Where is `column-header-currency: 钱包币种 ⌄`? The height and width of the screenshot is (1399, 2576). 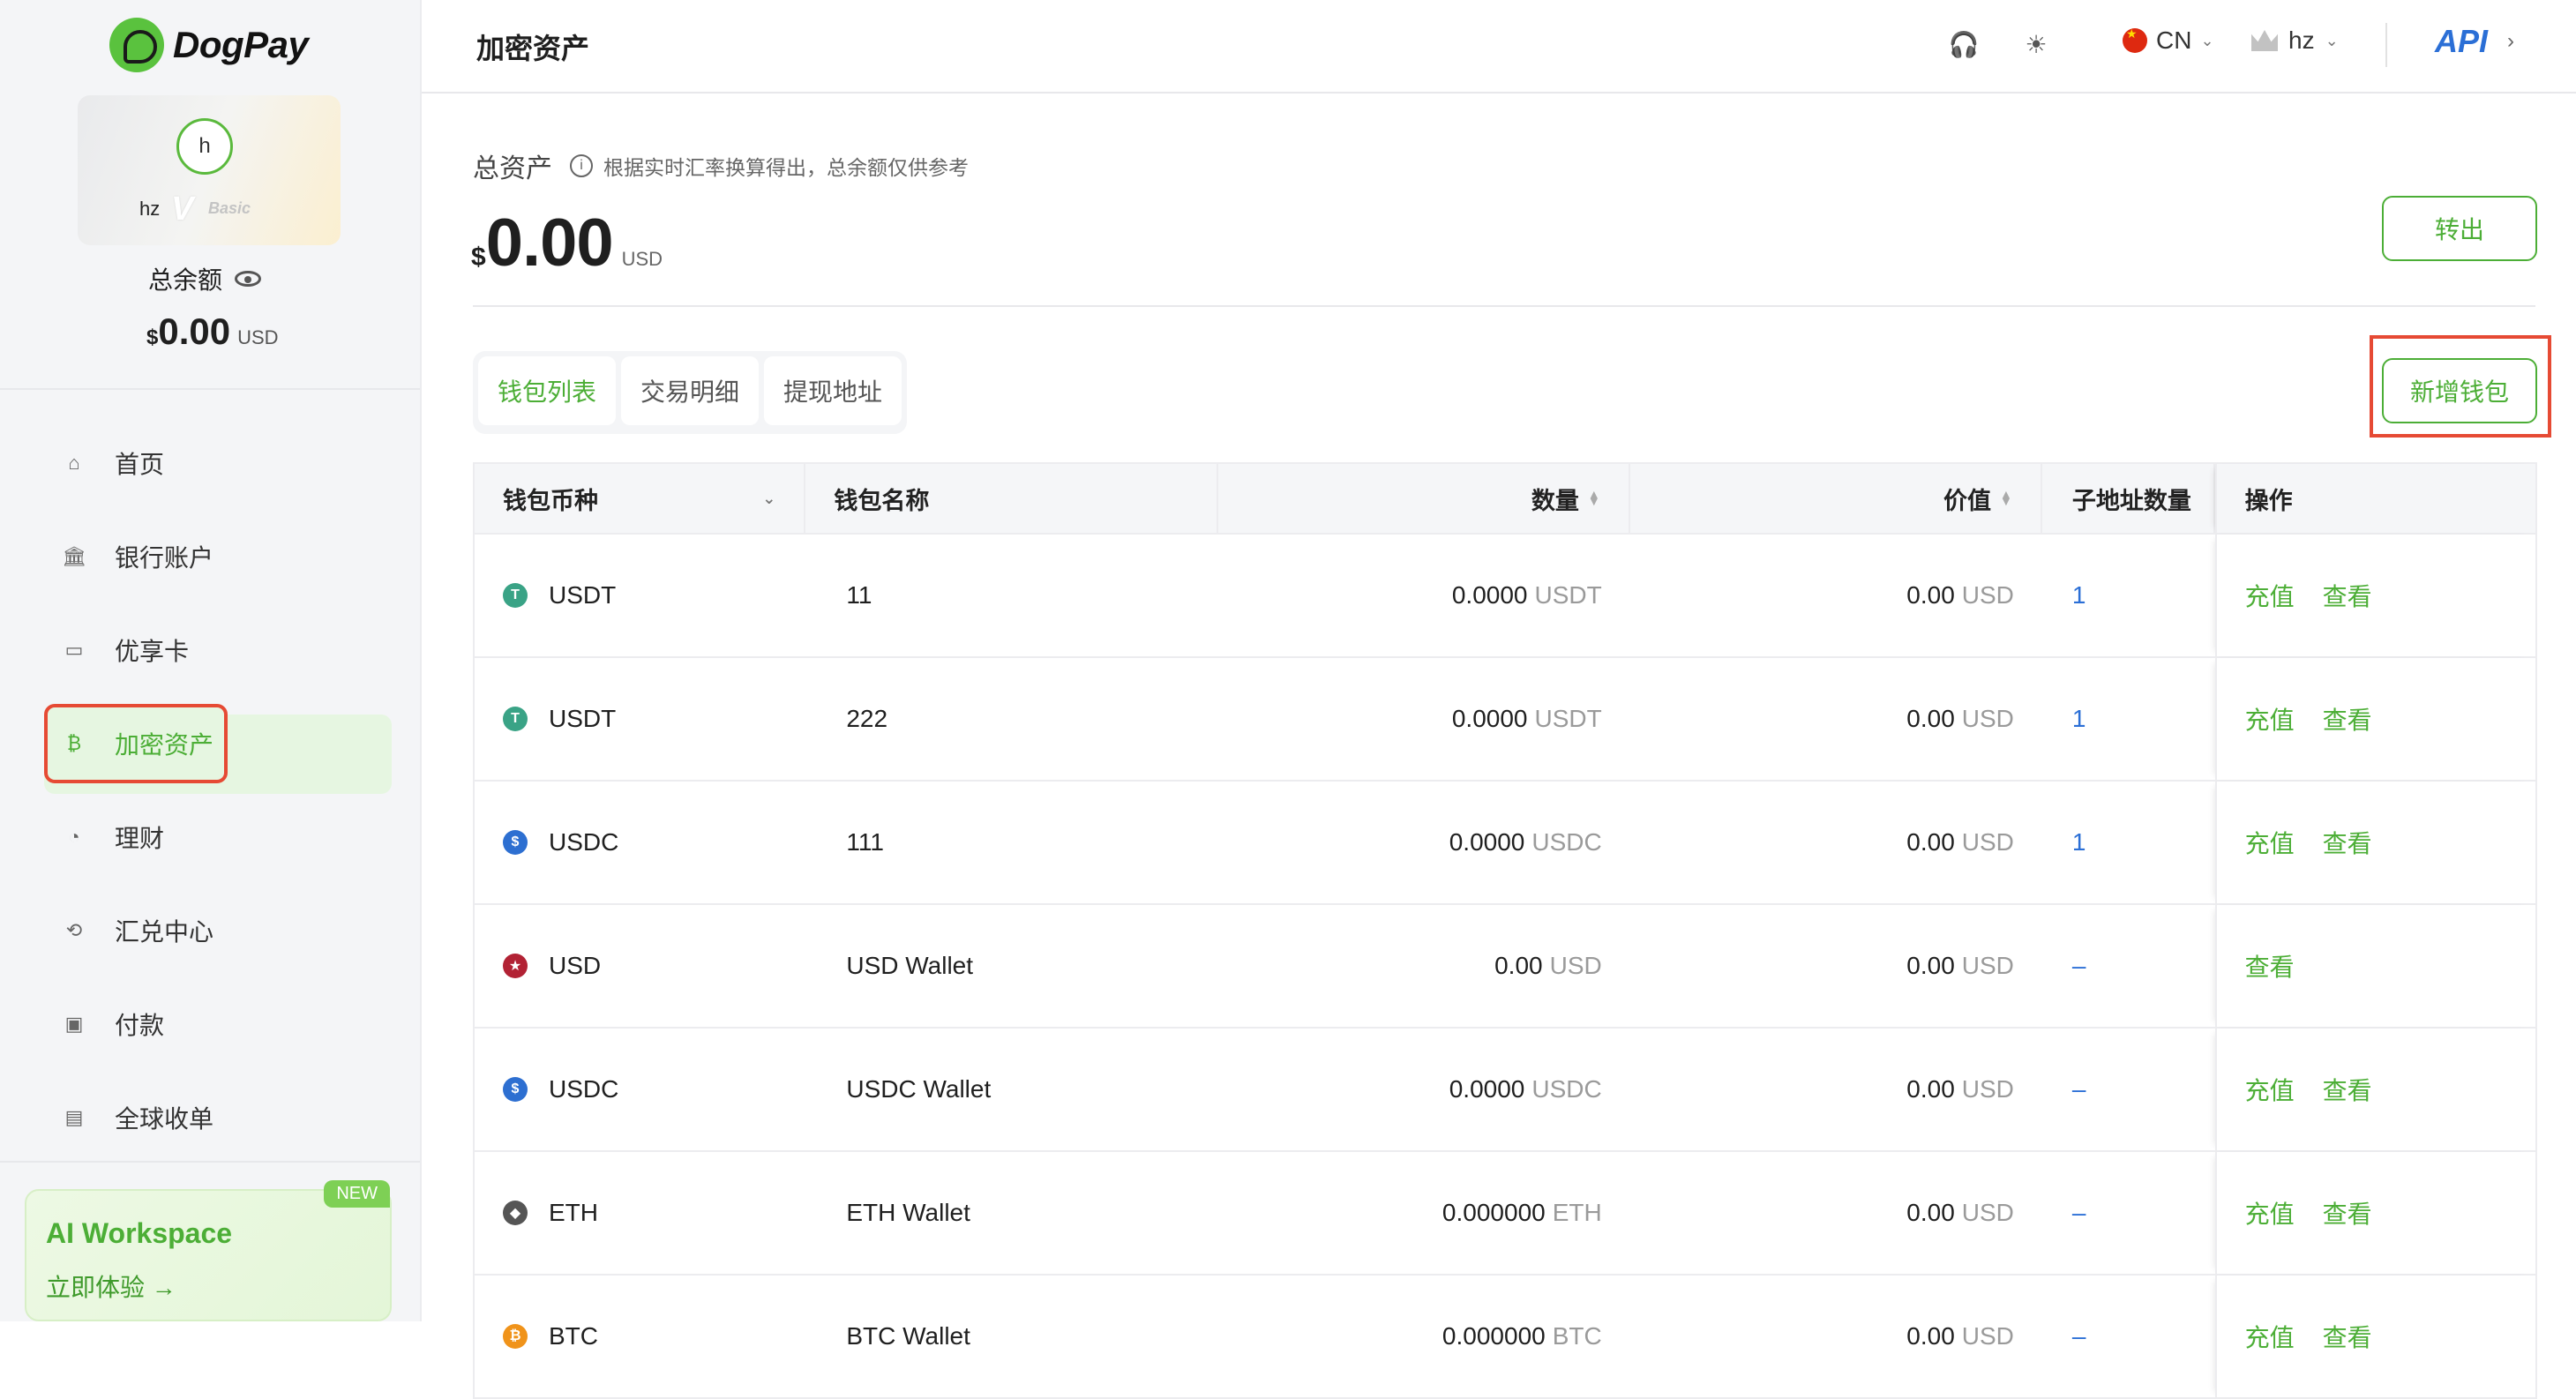 column-header-currency: 钱包币种 ⌄ is located at coordinates (641, 499).